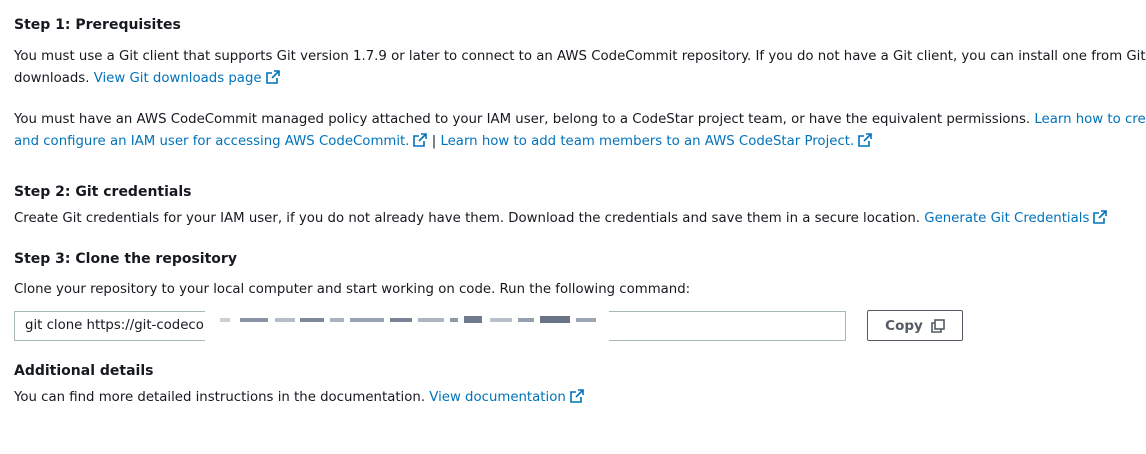  What do you see at coordinates (904, 325) in the screenshot?
I see `copy-button-label: Copy` at bounding box center [904, 325].